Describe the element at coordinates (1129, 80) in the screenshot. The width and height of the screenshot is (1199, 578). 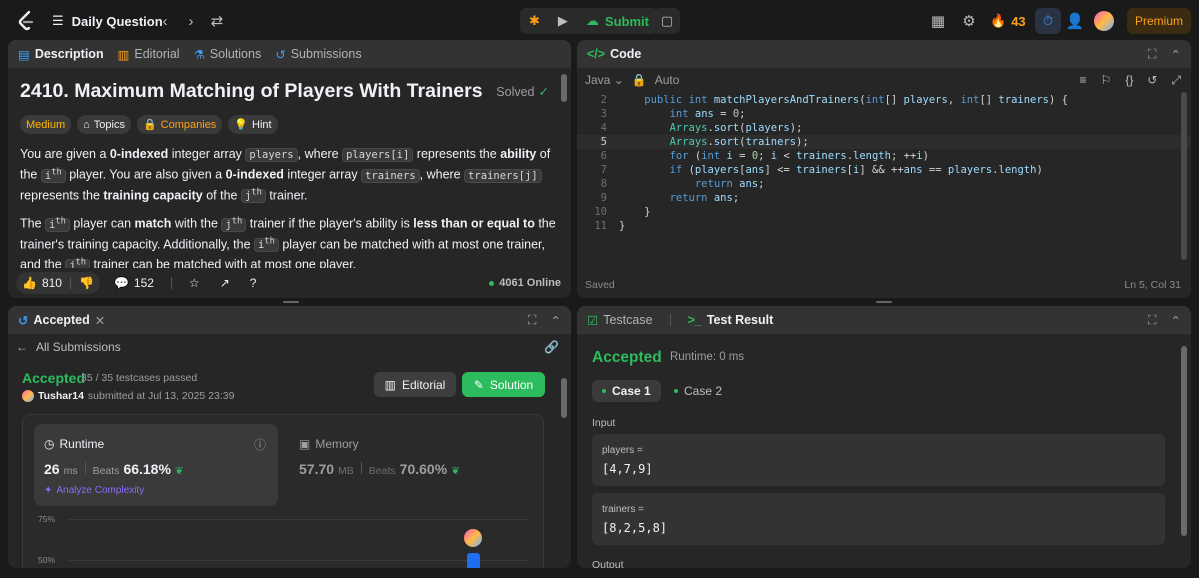
I see `braces-icon: {}` at that location.